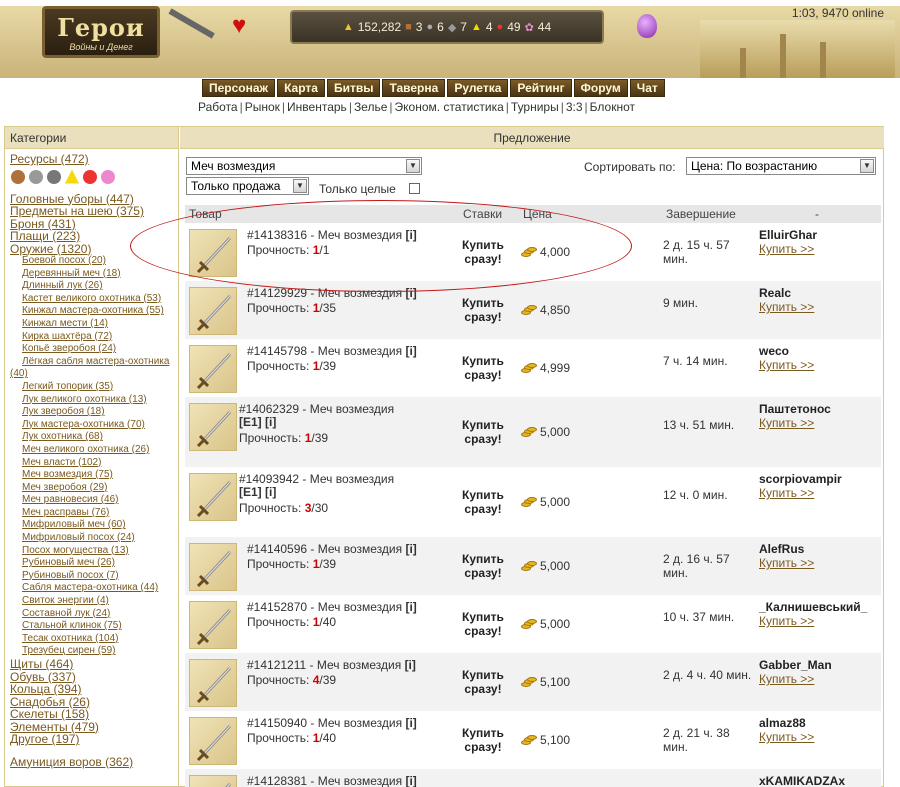  I want to click on lot-title: #14138316 - Меч возмездия [i], so click(347, 235).